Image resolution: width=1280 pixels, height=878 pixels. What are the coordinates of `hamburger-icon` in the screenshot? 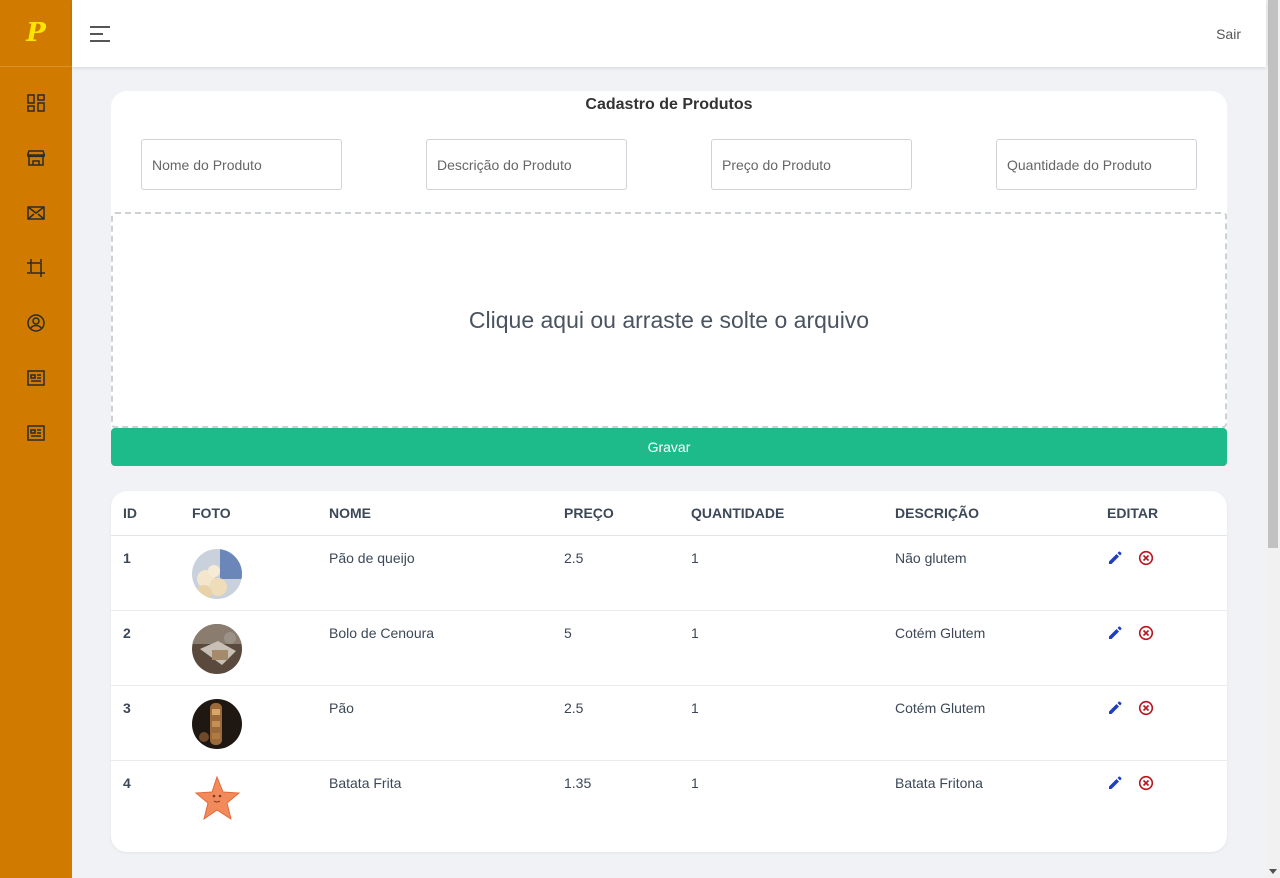 It's located at (100, 33).